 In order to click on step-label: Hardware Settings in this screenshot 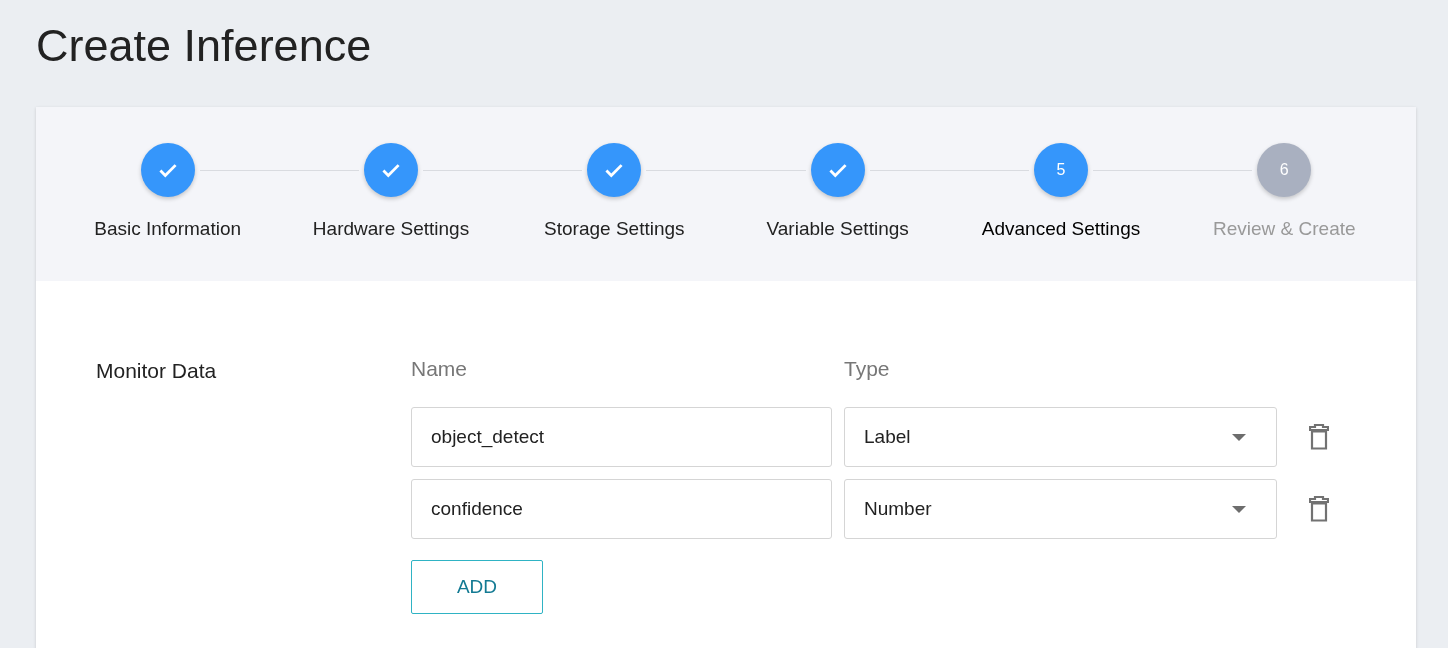, I will do `click(391, 229)`.